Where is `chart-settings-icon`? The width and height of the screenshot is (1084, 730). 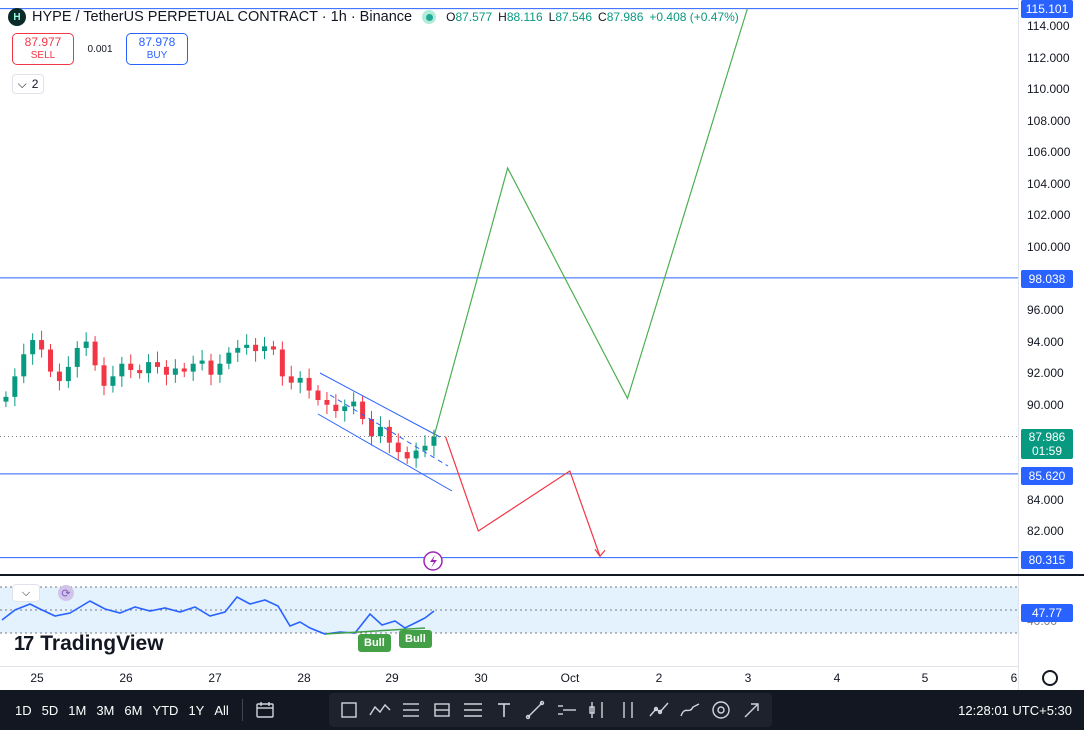 chart-settings-icon is located at coordinates (1050, 678).